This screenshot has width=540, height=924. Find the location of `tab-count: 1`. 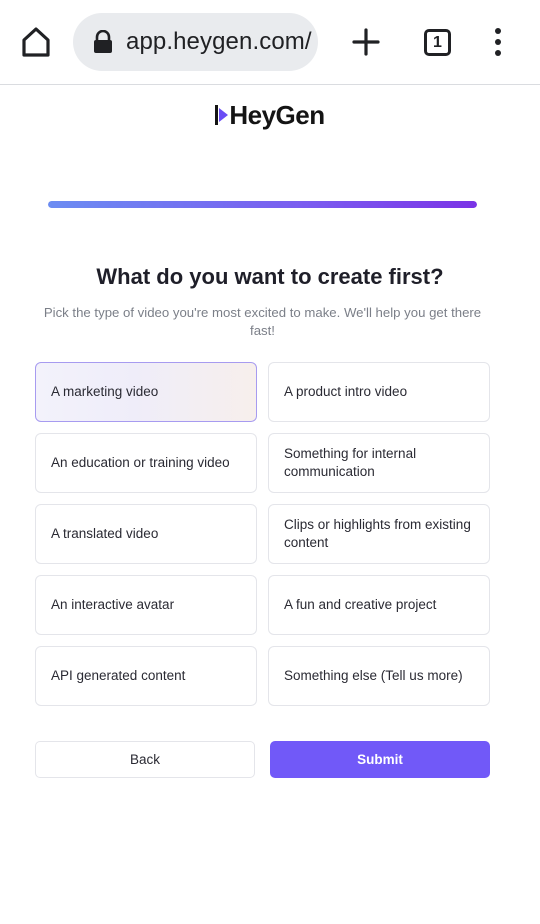

tab-count: 1 is located at coordinates (437, 42).